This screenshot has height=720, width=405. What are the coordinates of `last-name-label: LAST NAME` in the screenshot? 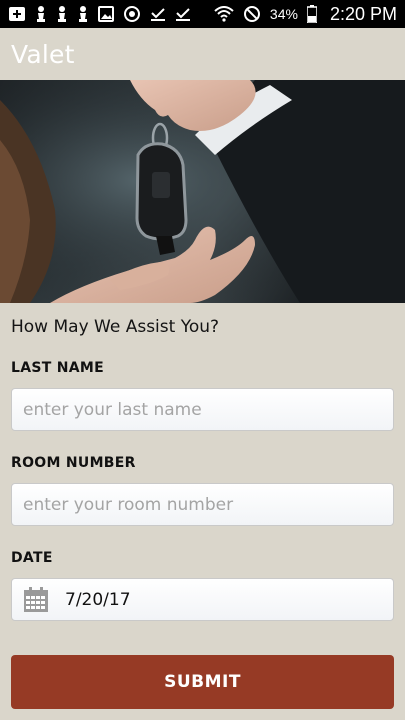 It's located at (58, 368).